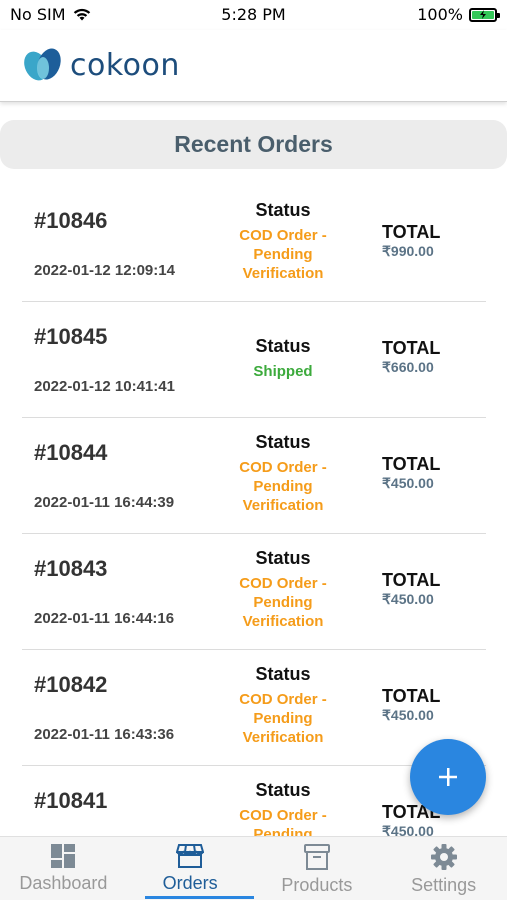  What do you see at coordinates (104, 386) in the screenshot?
I see `order-date: 2022-01-12 10:41:41` at bounding box center [104, 386].